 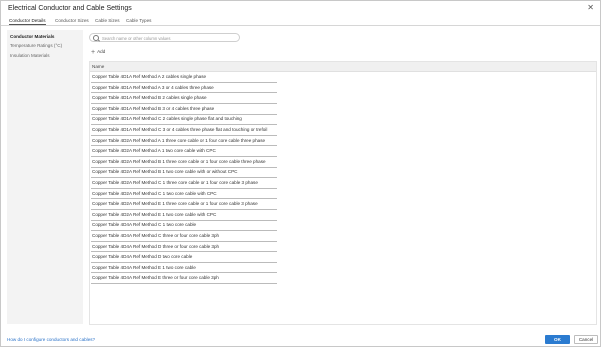 What do you see at coordinates (343, 67) in the screenshot?
I see `table-header: Name` at bounding box center [343, 67].